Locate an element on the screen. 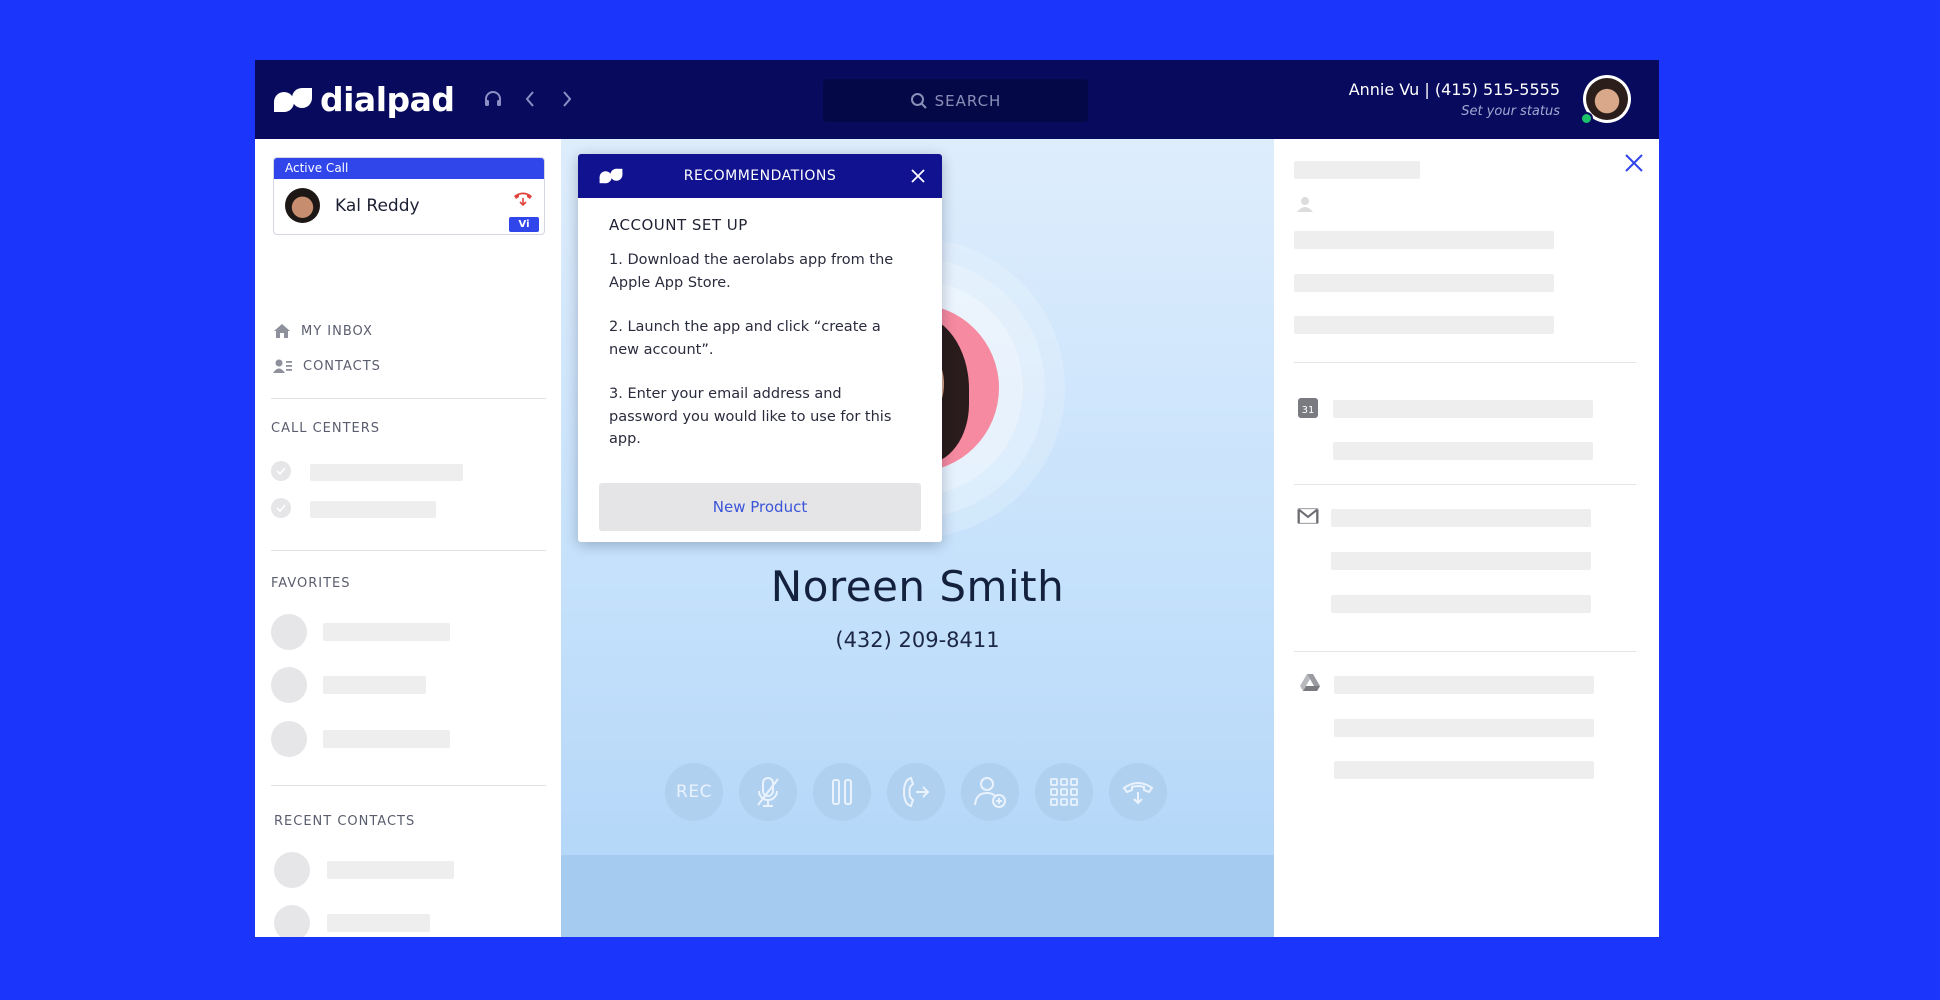 This screenshot has width=1940, height=1000. google-drive-icon is located at coordinates (1310, 683).